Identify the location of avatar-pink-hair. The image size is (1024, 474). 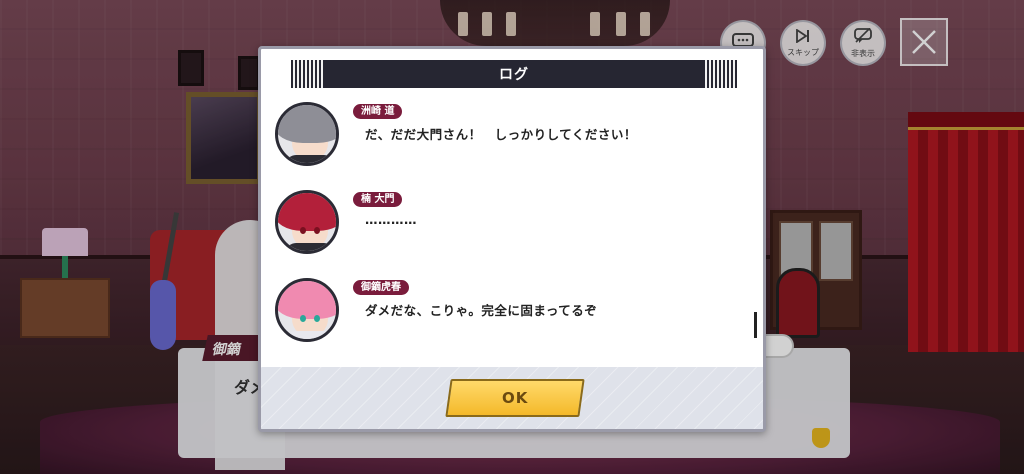
(307, 310).